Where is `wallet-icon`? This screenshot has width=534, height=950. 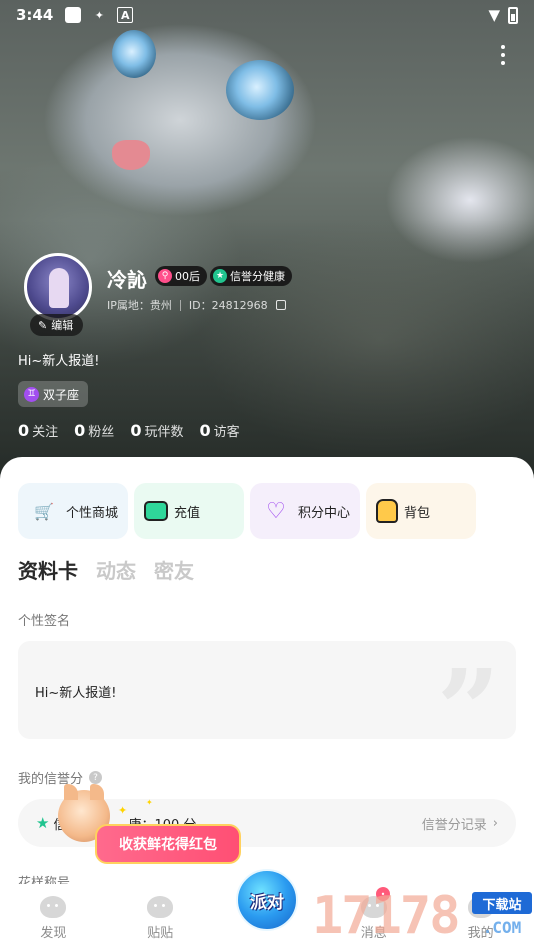 wallet-icon is located at coordinates (156, 511).